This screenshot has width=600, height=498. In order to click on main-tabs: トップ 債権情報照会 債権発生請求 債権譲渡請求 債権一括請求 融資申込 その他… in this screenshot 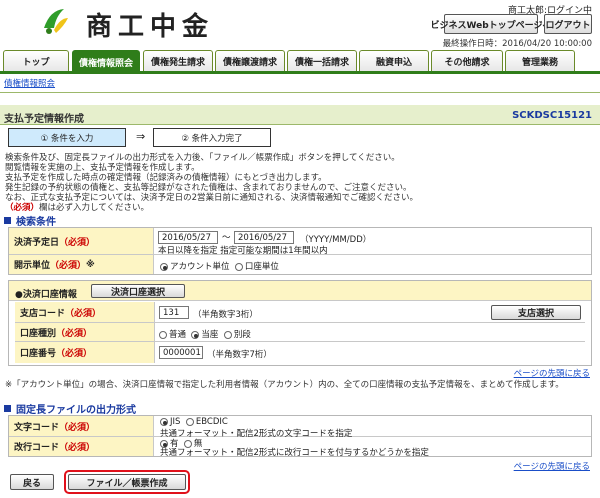, I will do `click(300, 62)`.